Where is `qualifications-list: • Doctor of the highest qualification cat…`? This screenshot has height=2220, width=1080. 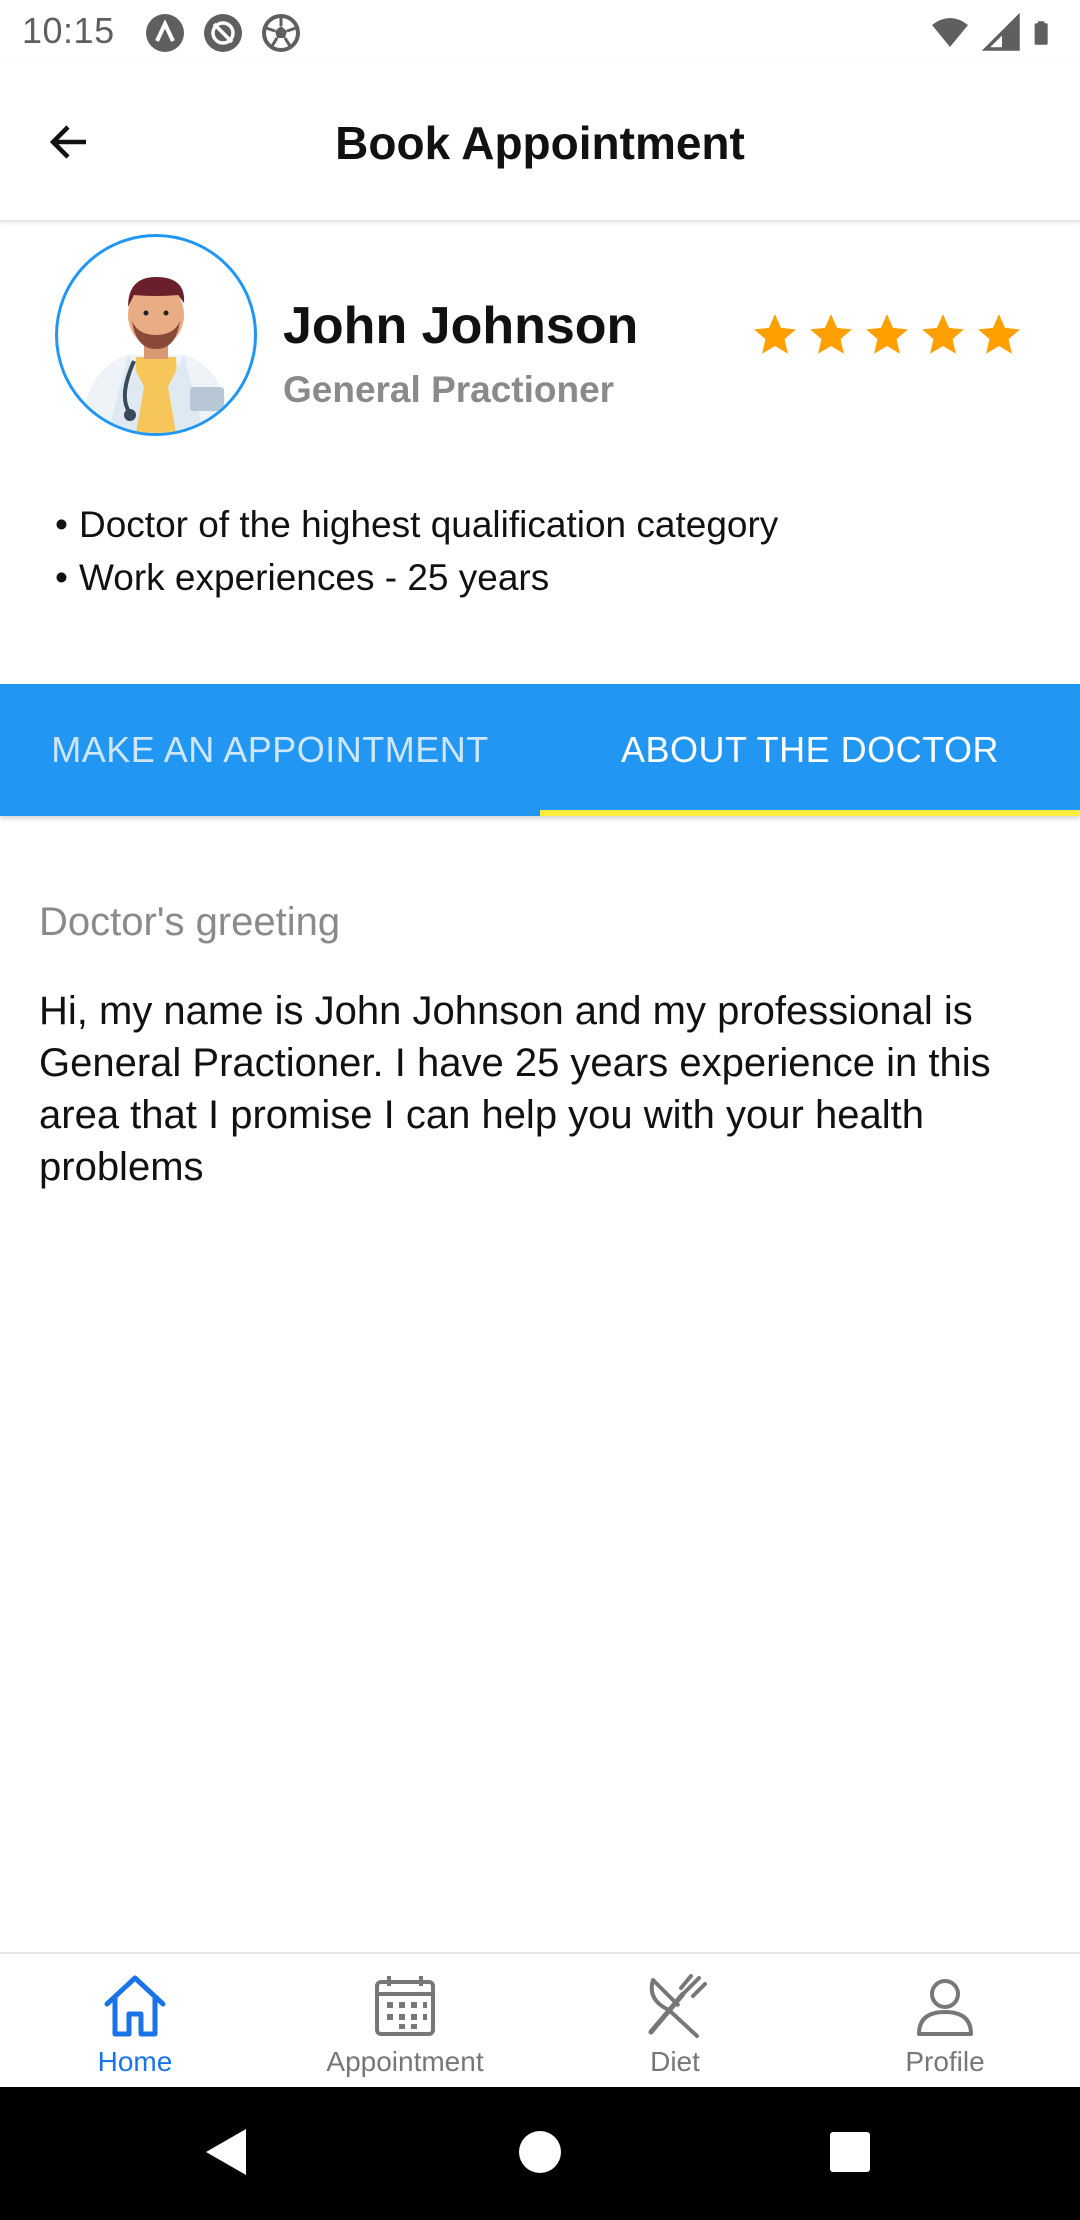 qualifications-list: • Doctor of the highest qualification cat… is located at coordinates (416, 551).